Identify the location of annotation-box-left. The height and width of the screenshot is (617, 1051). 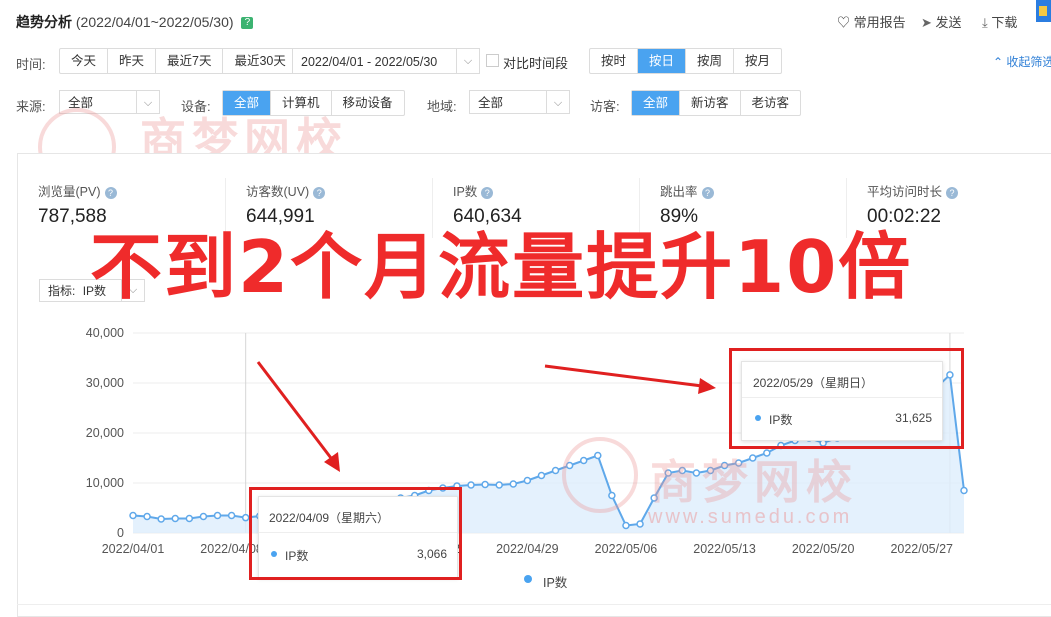
(355, 533).